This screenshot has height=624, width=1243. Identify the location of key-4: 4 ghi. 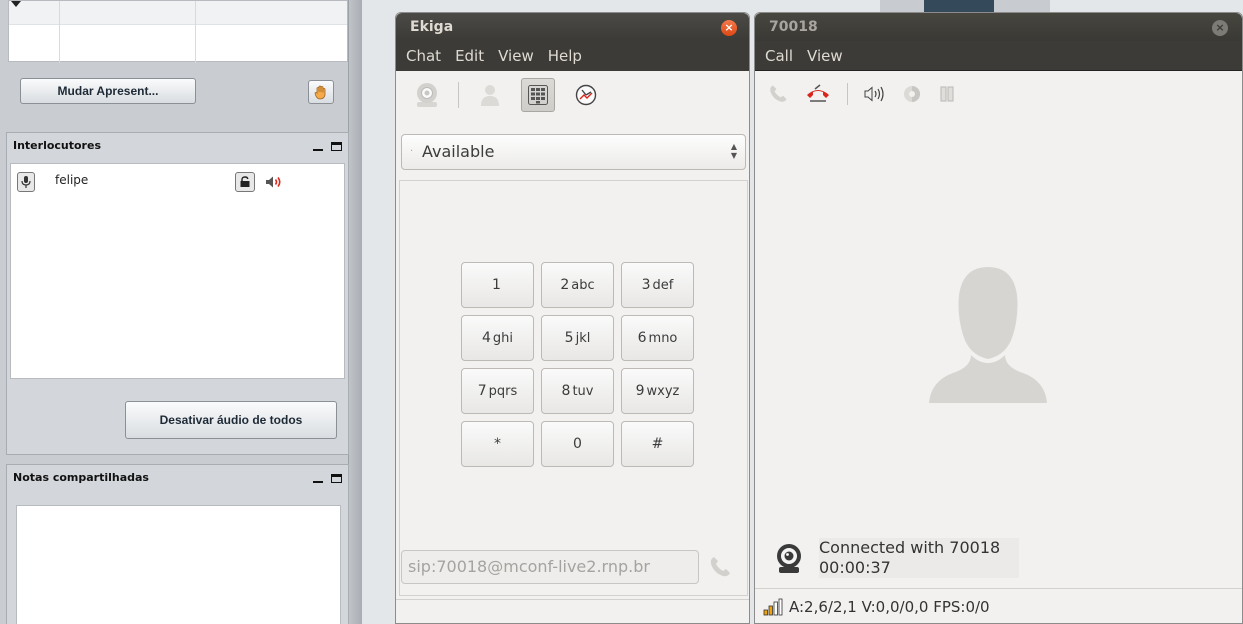
(497, 338).